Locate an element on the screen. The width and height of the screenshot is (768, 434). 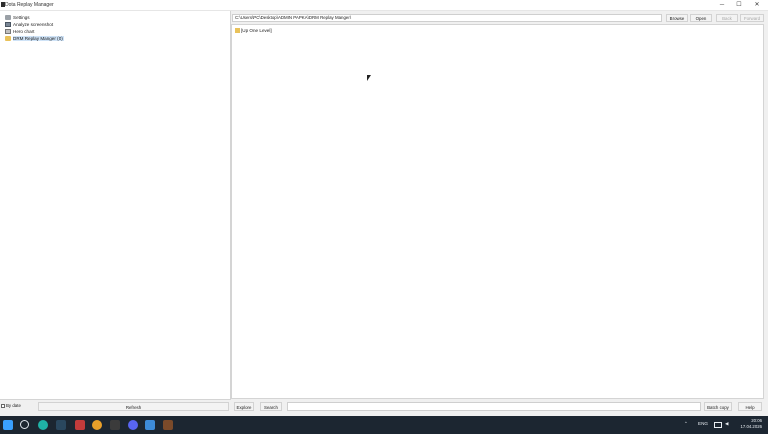
open-button: Open is located at coordinates (701, 18).